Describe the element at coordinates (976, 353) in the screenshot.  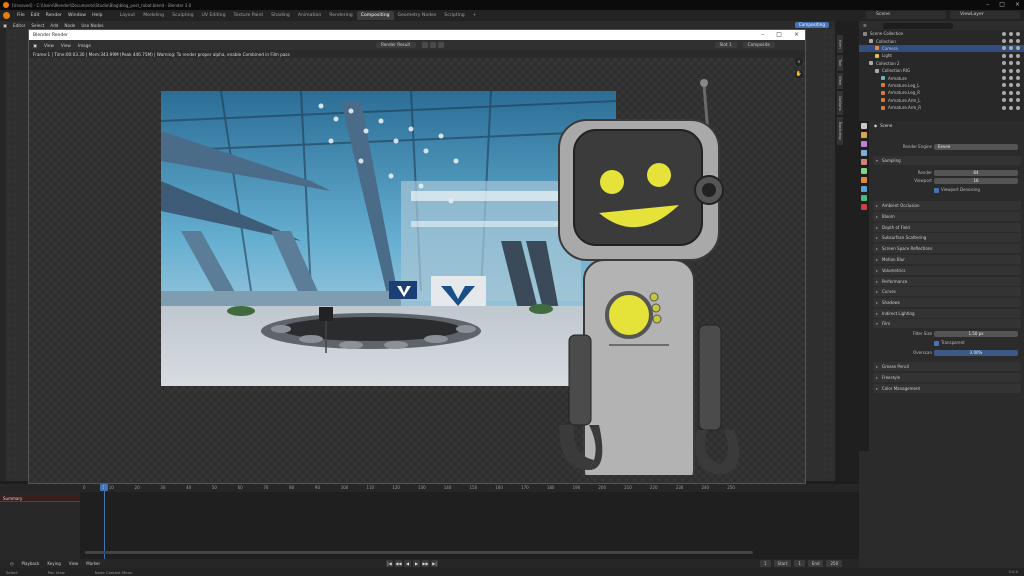
I see `overscan-field: 3.00%` at that location.